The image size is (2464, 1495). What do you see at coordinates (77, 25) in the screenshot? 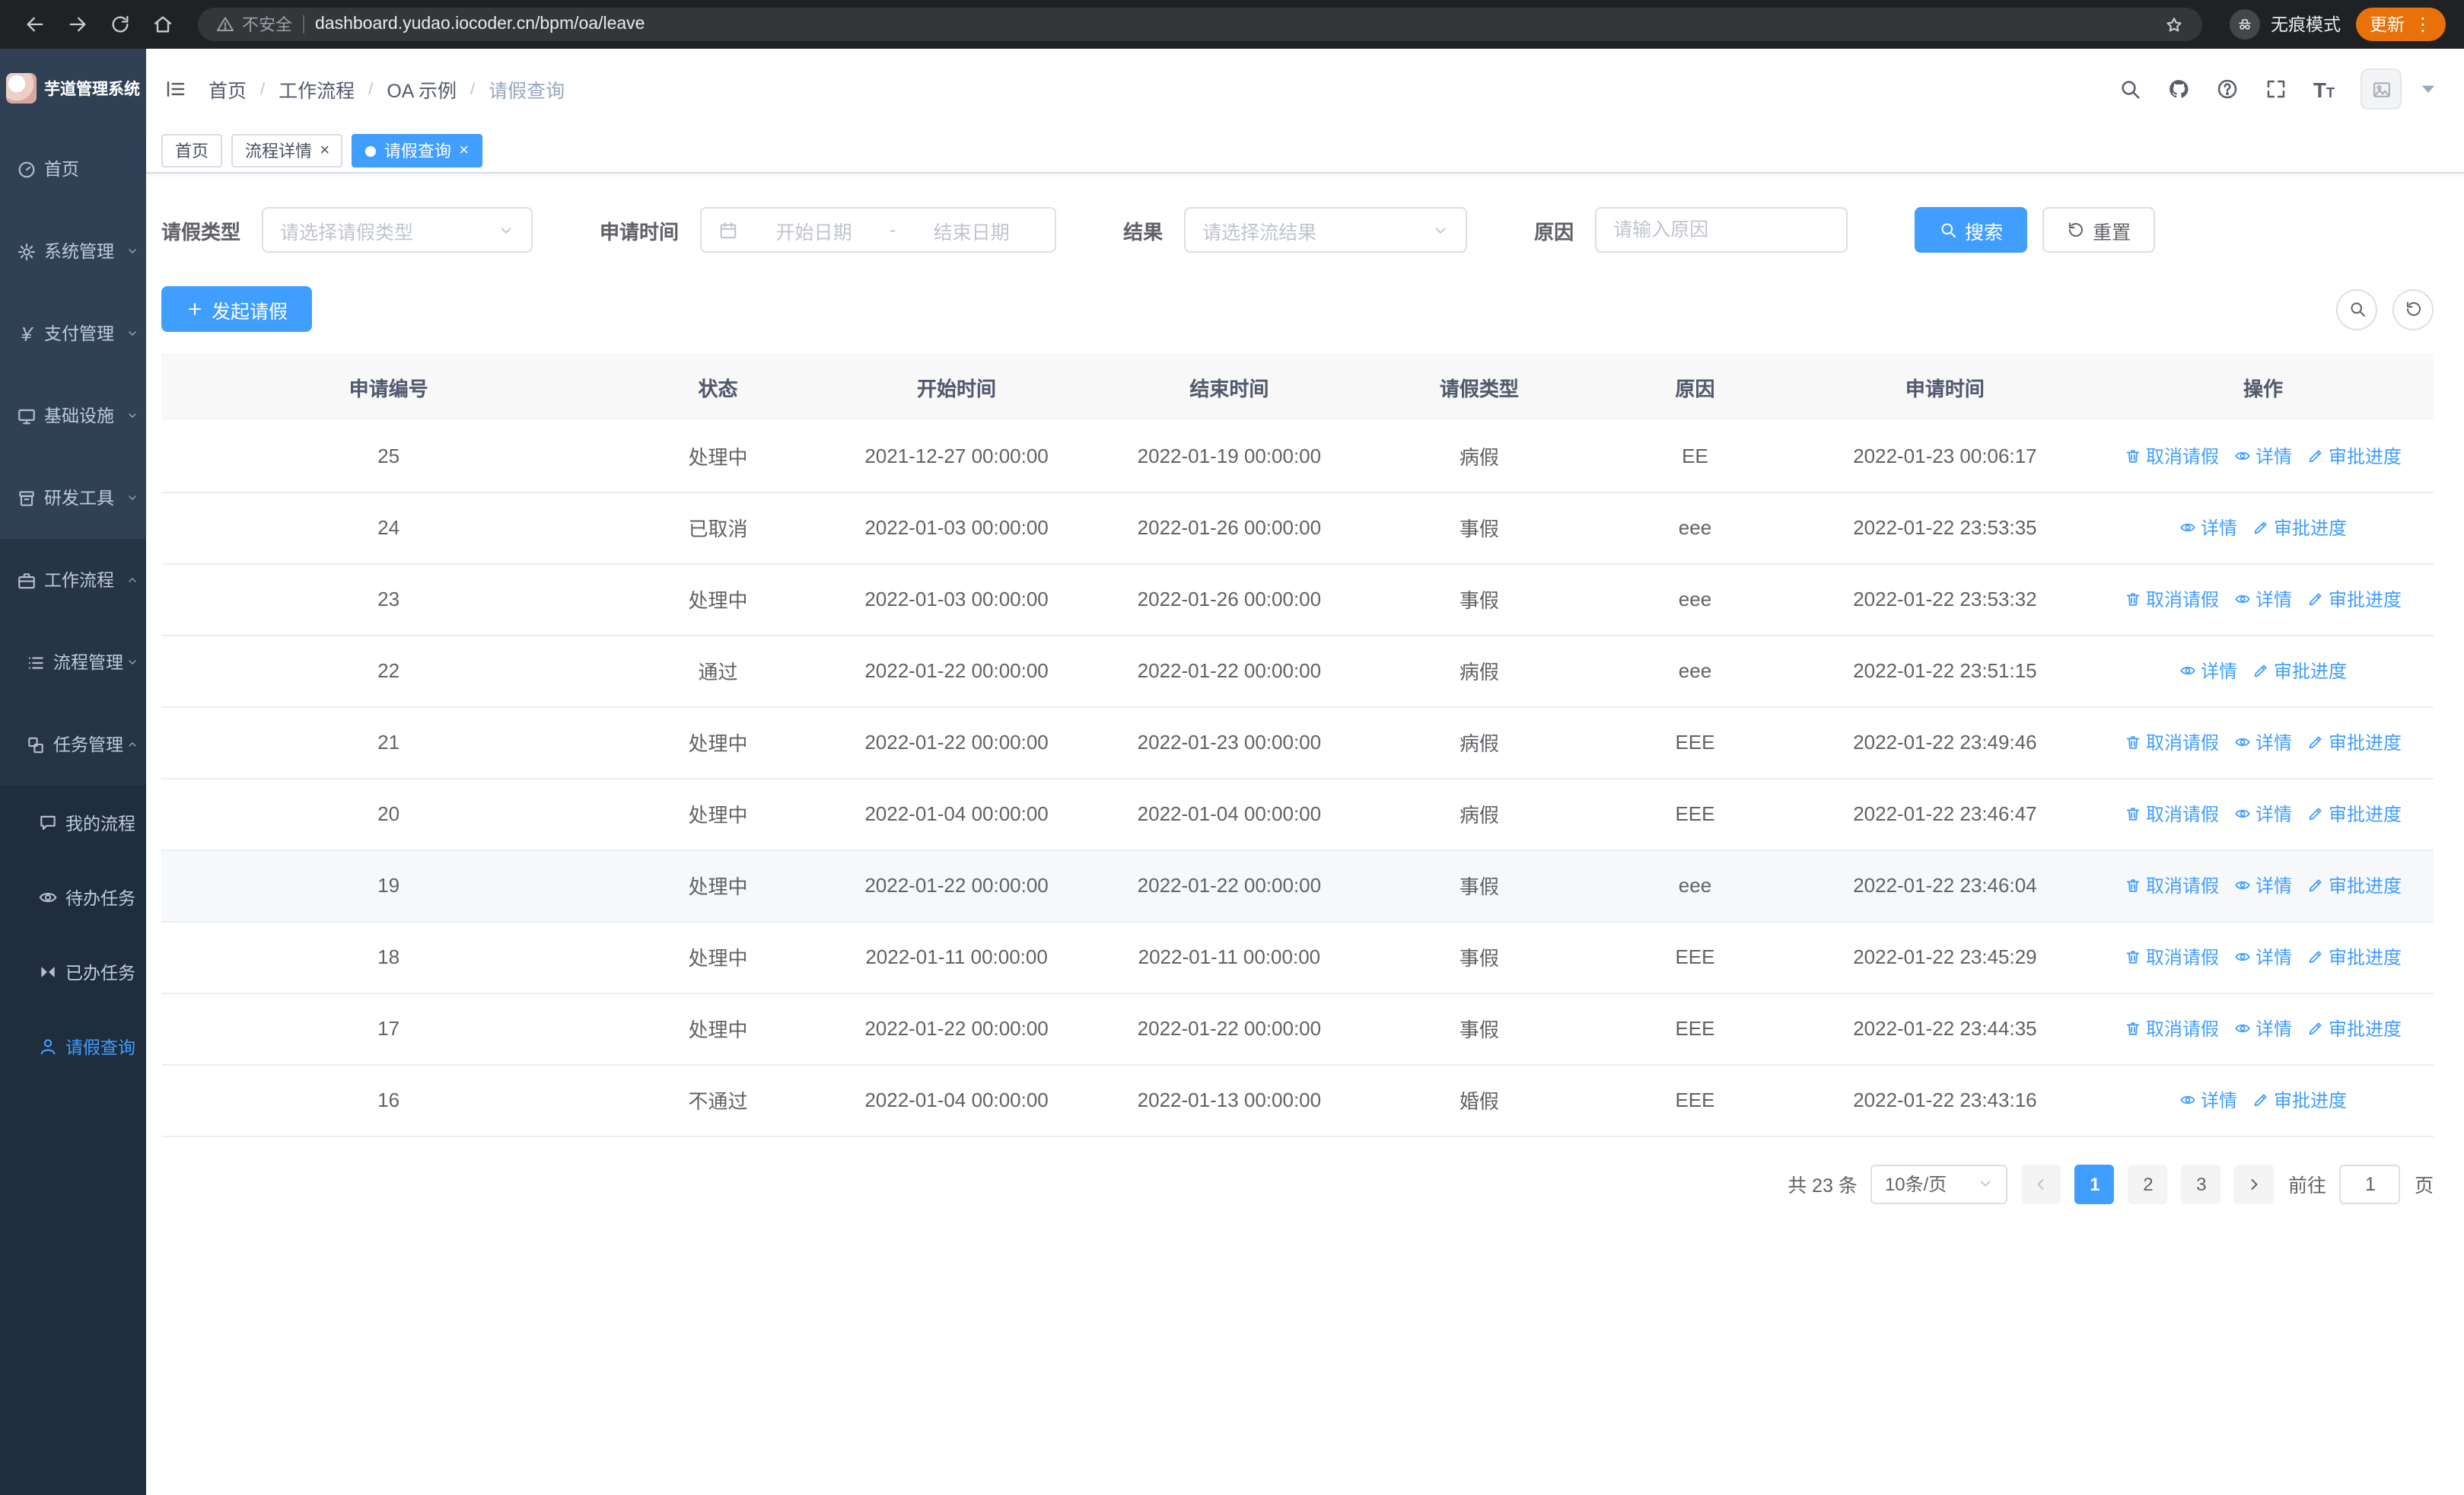
I see `browser-forward-button` at bounding box center [77, 25].